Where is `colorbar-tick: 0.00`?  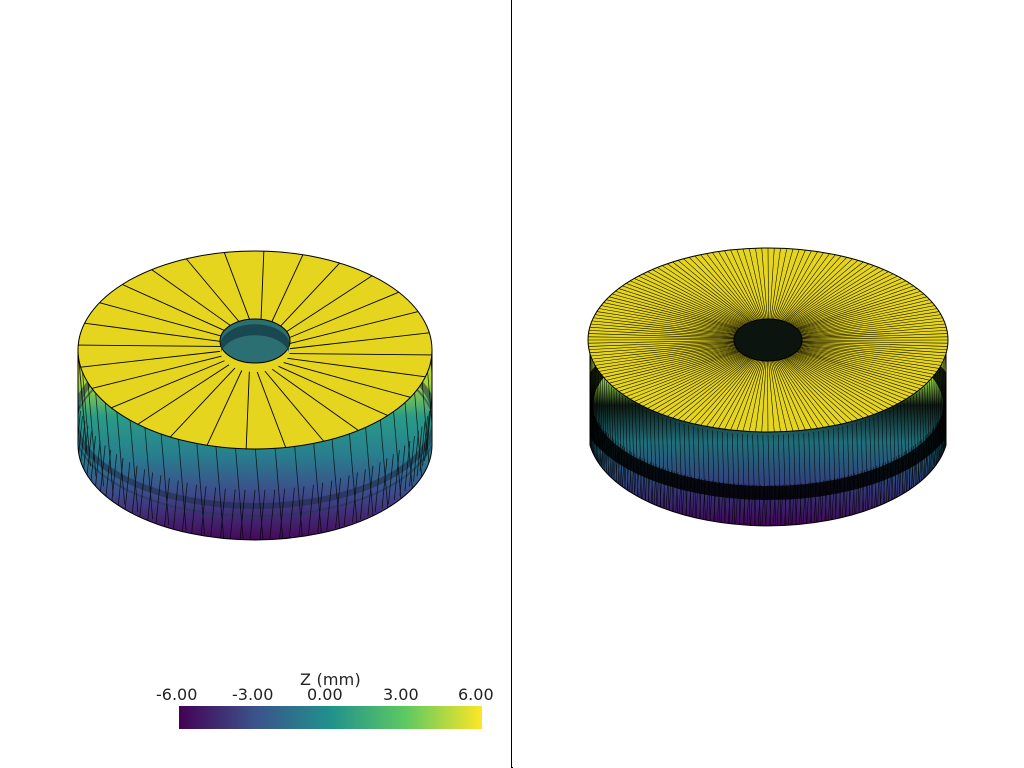 colorbar-tick: 0.00 is located at coordinates (325, 694).